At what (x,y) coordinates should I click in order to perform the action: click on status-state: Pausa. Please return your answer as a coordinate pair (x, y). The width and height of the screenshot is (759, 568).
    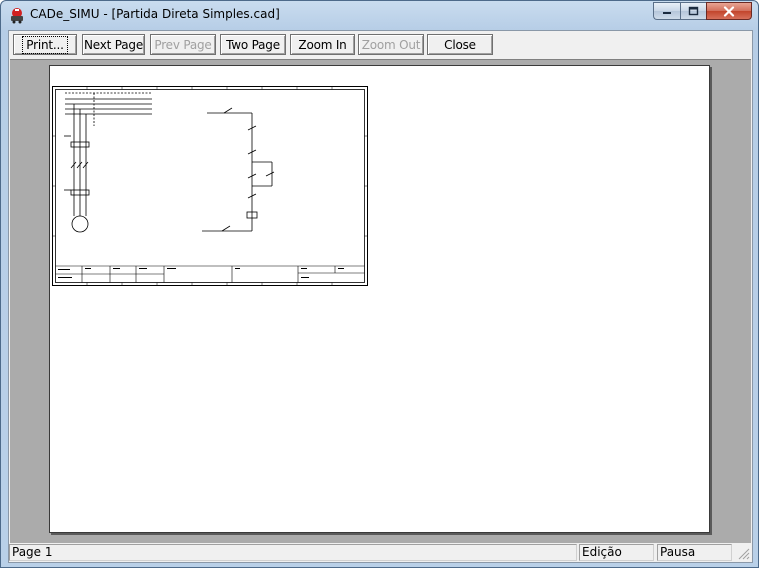
    Looking at the image, I should click on (694, 552).